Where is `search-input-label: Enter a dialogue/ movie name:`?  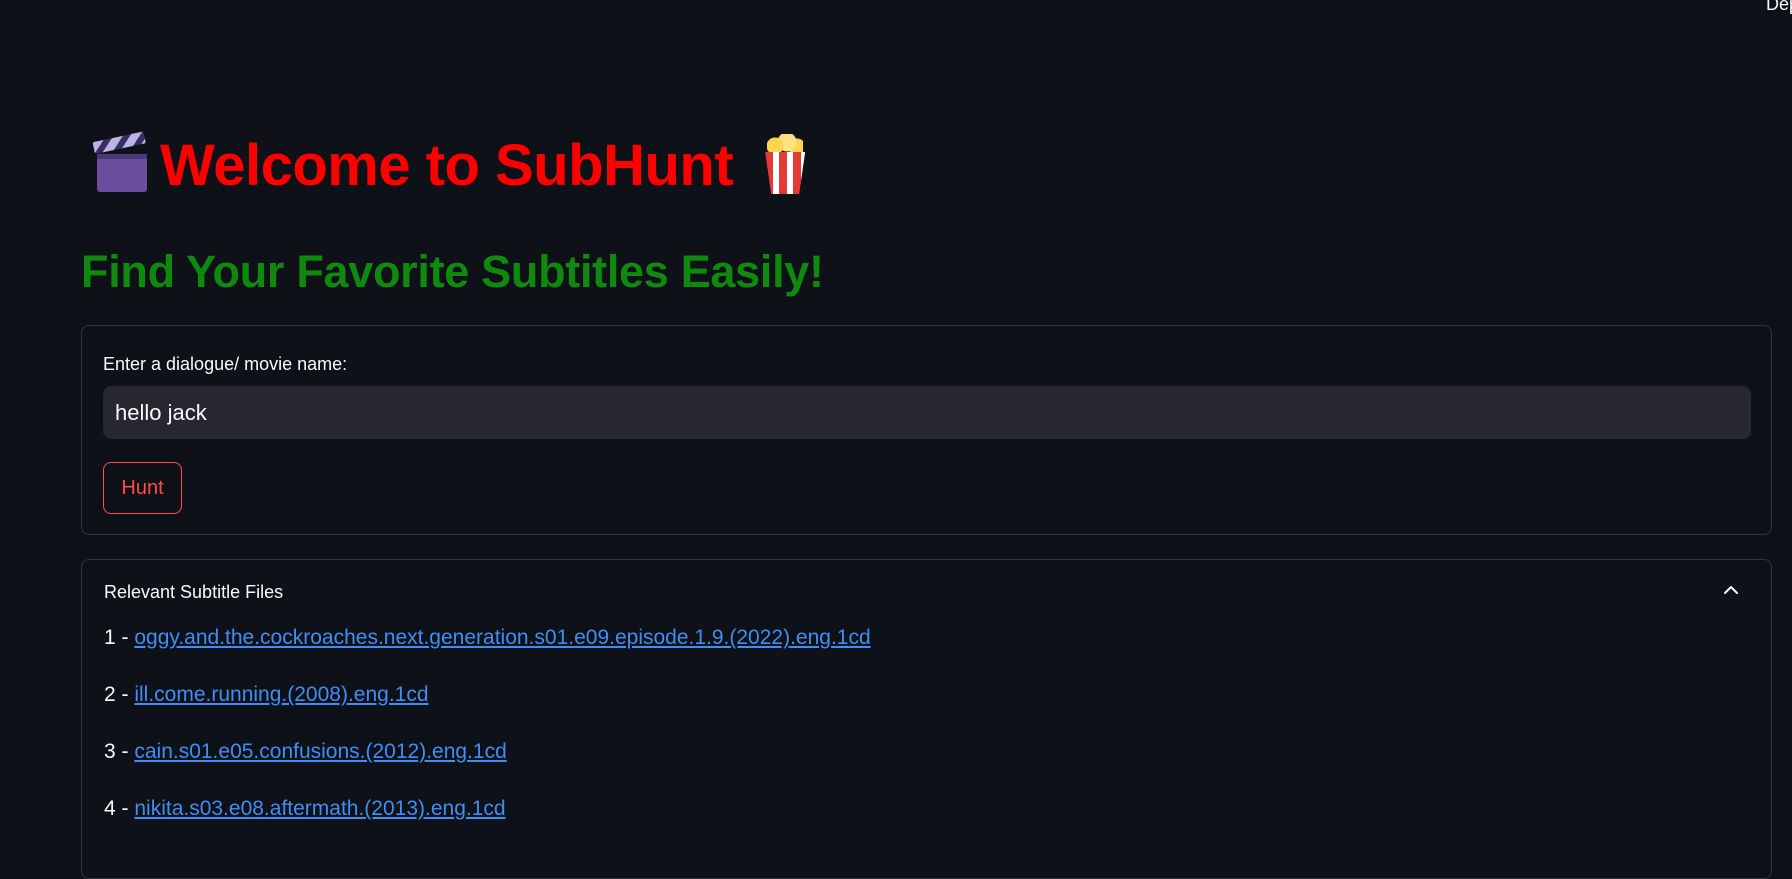 search-input-label: Enter a dialogue/ movie name: is located at coordinates (225, 364).